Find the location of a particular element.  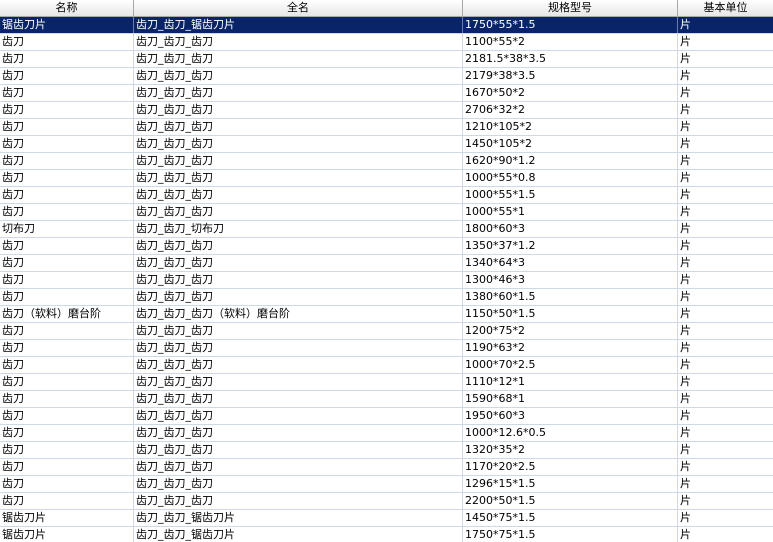

cell-full-name: 齿刀_齿刀_切布刀 is located at coordinates (298, 229).